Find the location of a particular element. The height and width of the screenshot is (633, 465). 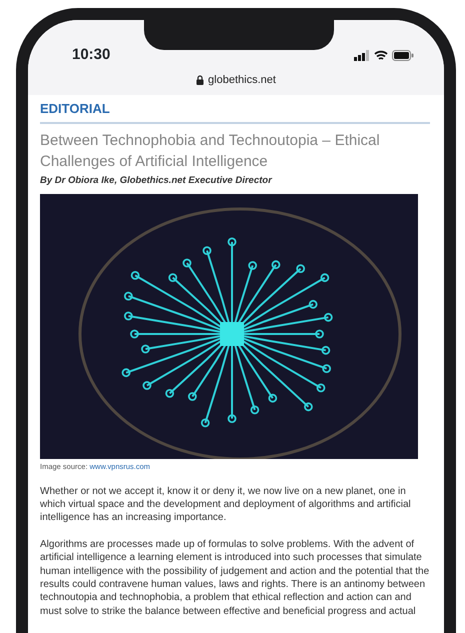

battery-icon is located at coordinates (403, 55).